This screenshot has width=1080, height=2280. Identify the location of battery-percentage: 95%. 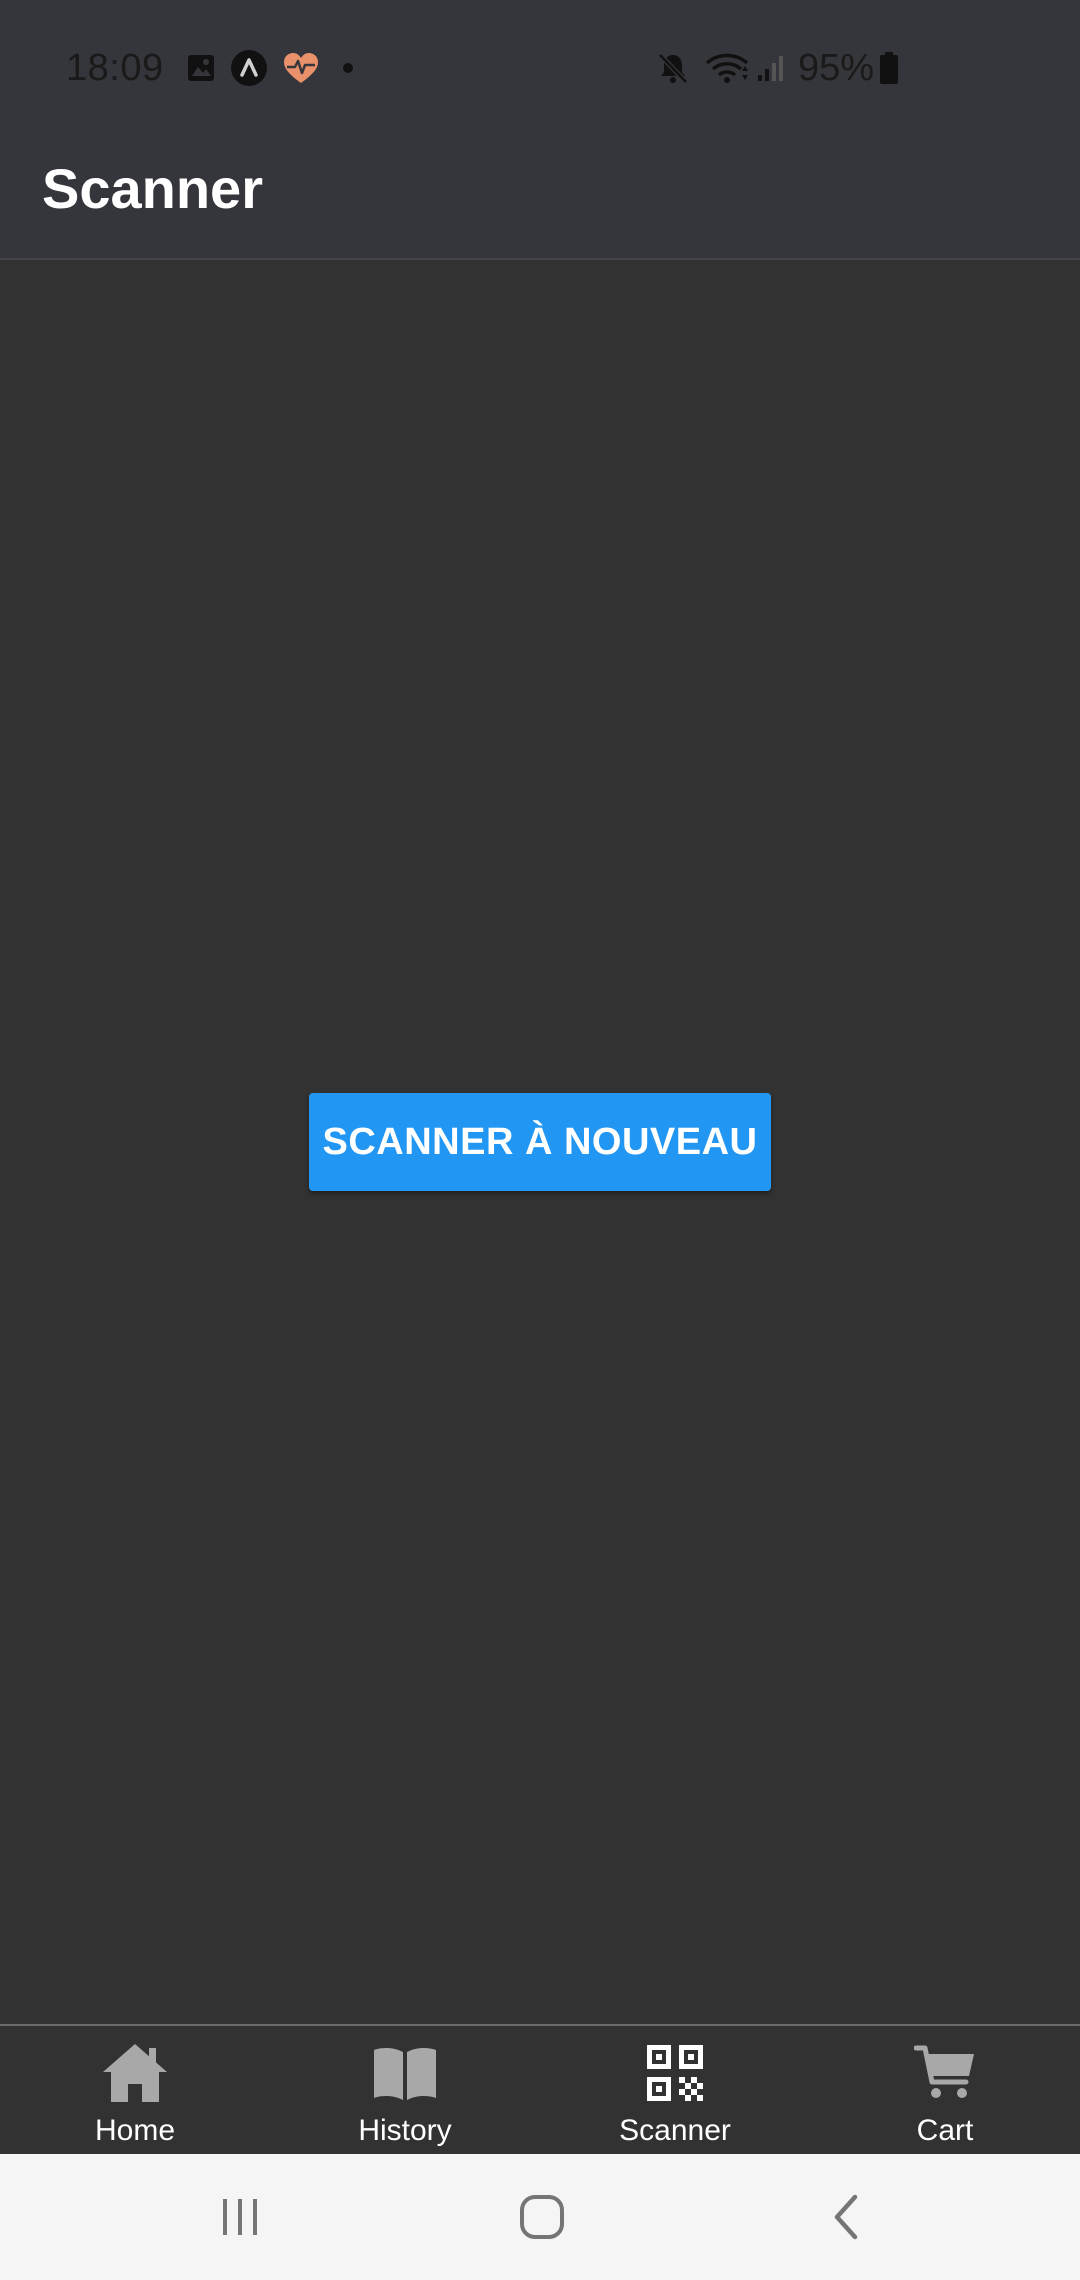
(835, 67).